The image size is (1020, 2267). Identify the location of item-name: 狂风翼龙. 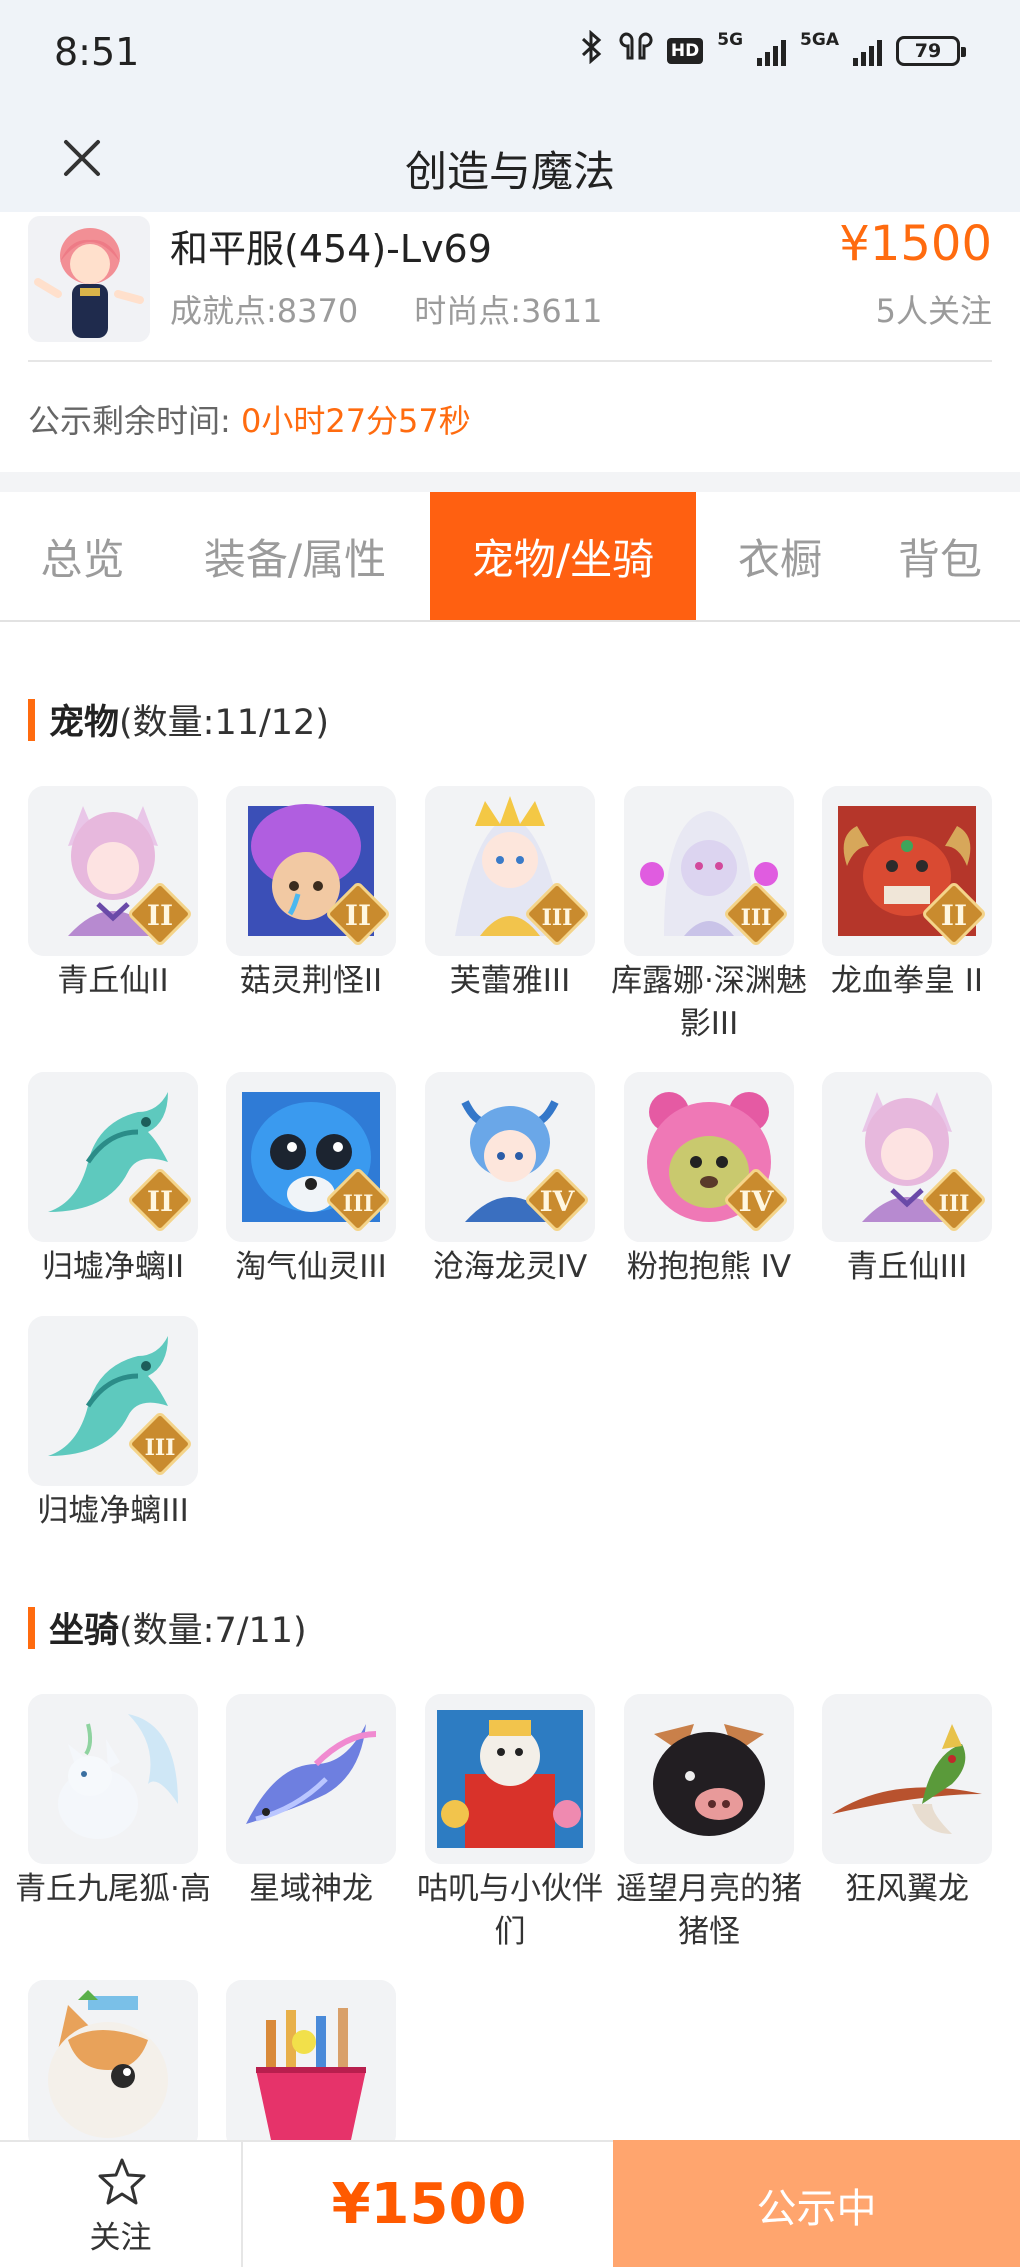
(907, 1889).